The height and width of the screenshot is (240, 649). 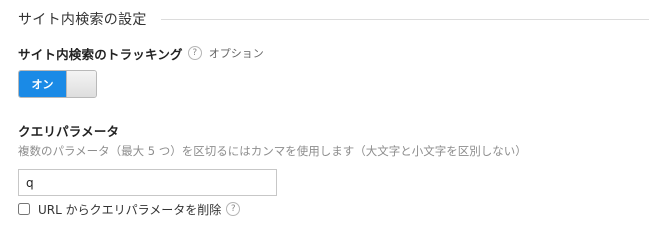 What do you see at coordinates (236, 53) in the screenshot?
I see `optional-label: オプション` at bounding box center [236, 53].